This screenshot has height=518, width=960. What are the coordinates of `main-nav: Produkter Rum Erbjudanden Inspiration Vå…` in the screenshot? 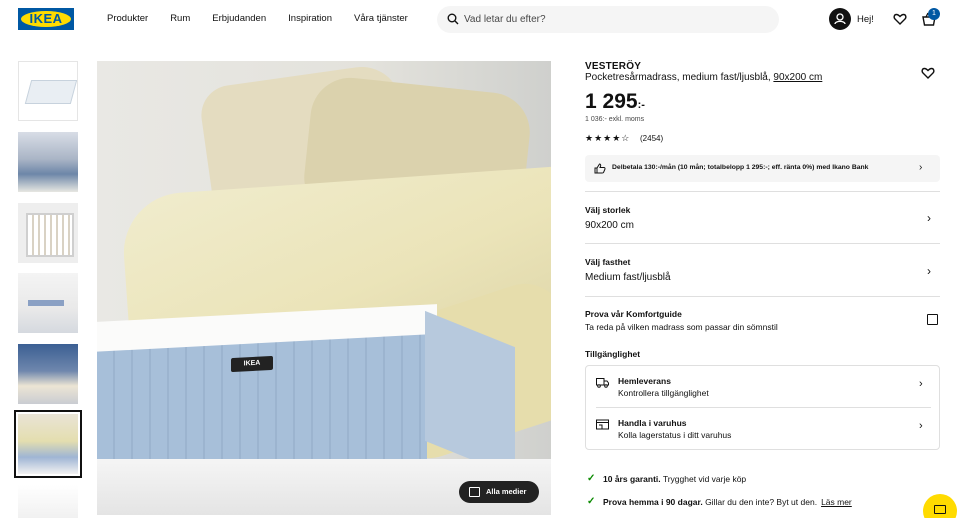 It's located at (268, 18).